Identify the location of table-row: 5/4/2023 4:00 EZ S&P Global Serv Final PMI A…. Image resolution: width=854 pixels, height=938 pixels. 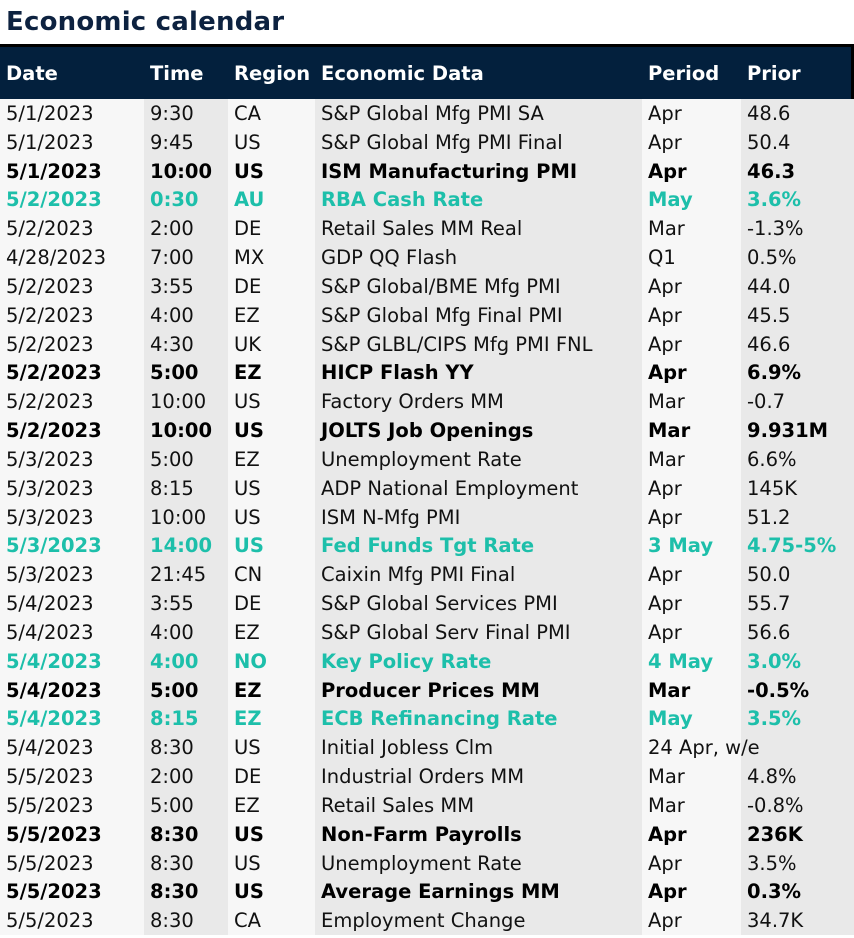
(427, 632).